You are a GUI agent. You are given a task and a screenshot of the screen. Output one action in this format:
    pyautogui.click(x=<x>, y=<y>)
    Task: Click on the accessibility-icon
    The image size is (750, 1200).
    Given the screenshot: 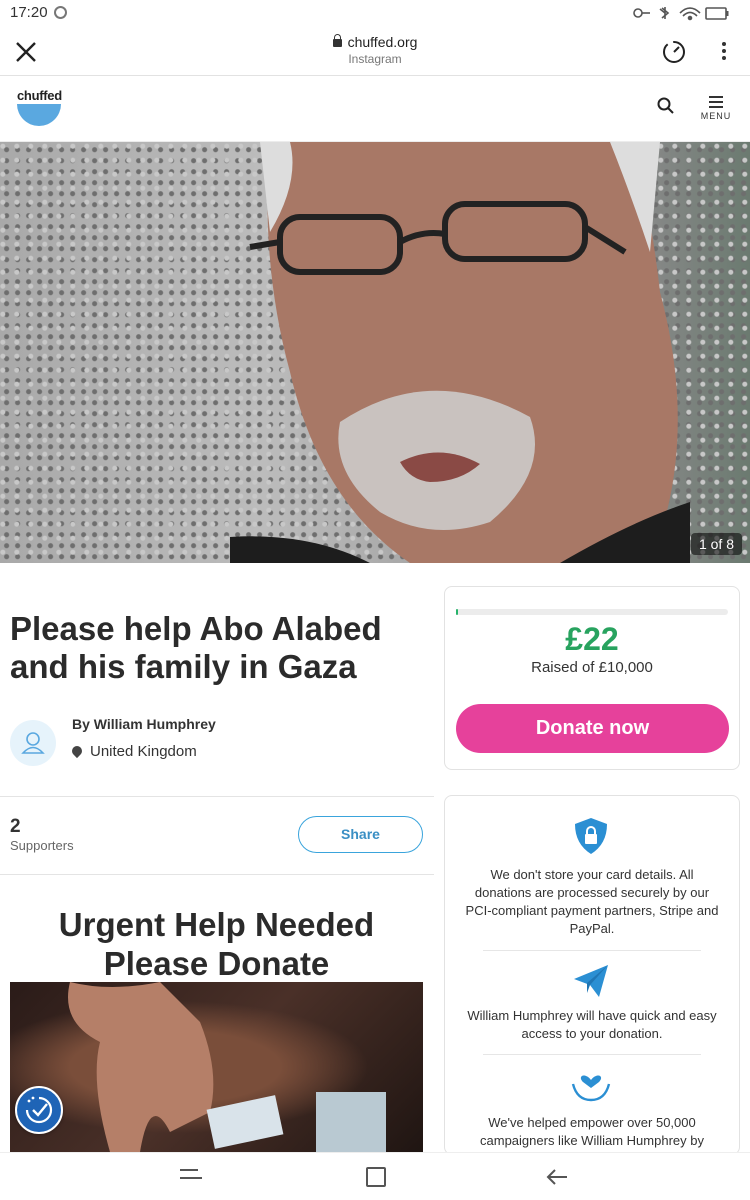 What is the action you would take?
    pyautogui.click(x=39, y=1110)
    